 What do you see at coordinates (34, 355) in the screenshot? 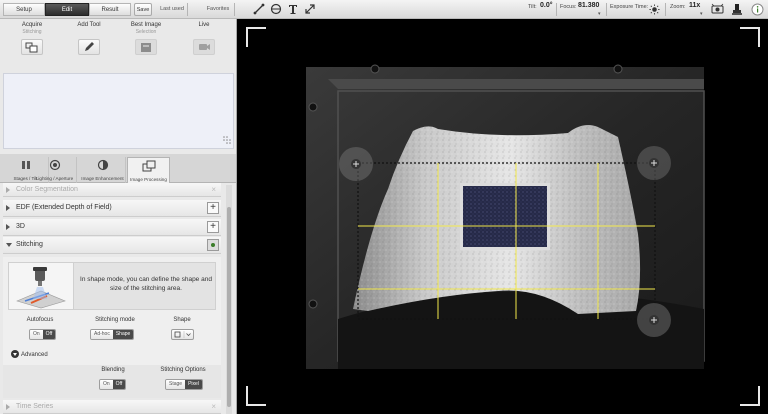
I see `advanced-label: Advanced` at bounding box center [34, 355].